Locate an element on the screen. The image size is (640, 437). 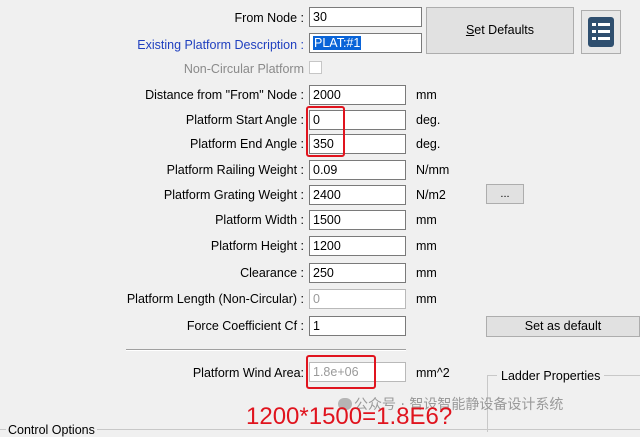
ladder-properties-title: Ladder Properties is located at coordinates (551, 376).